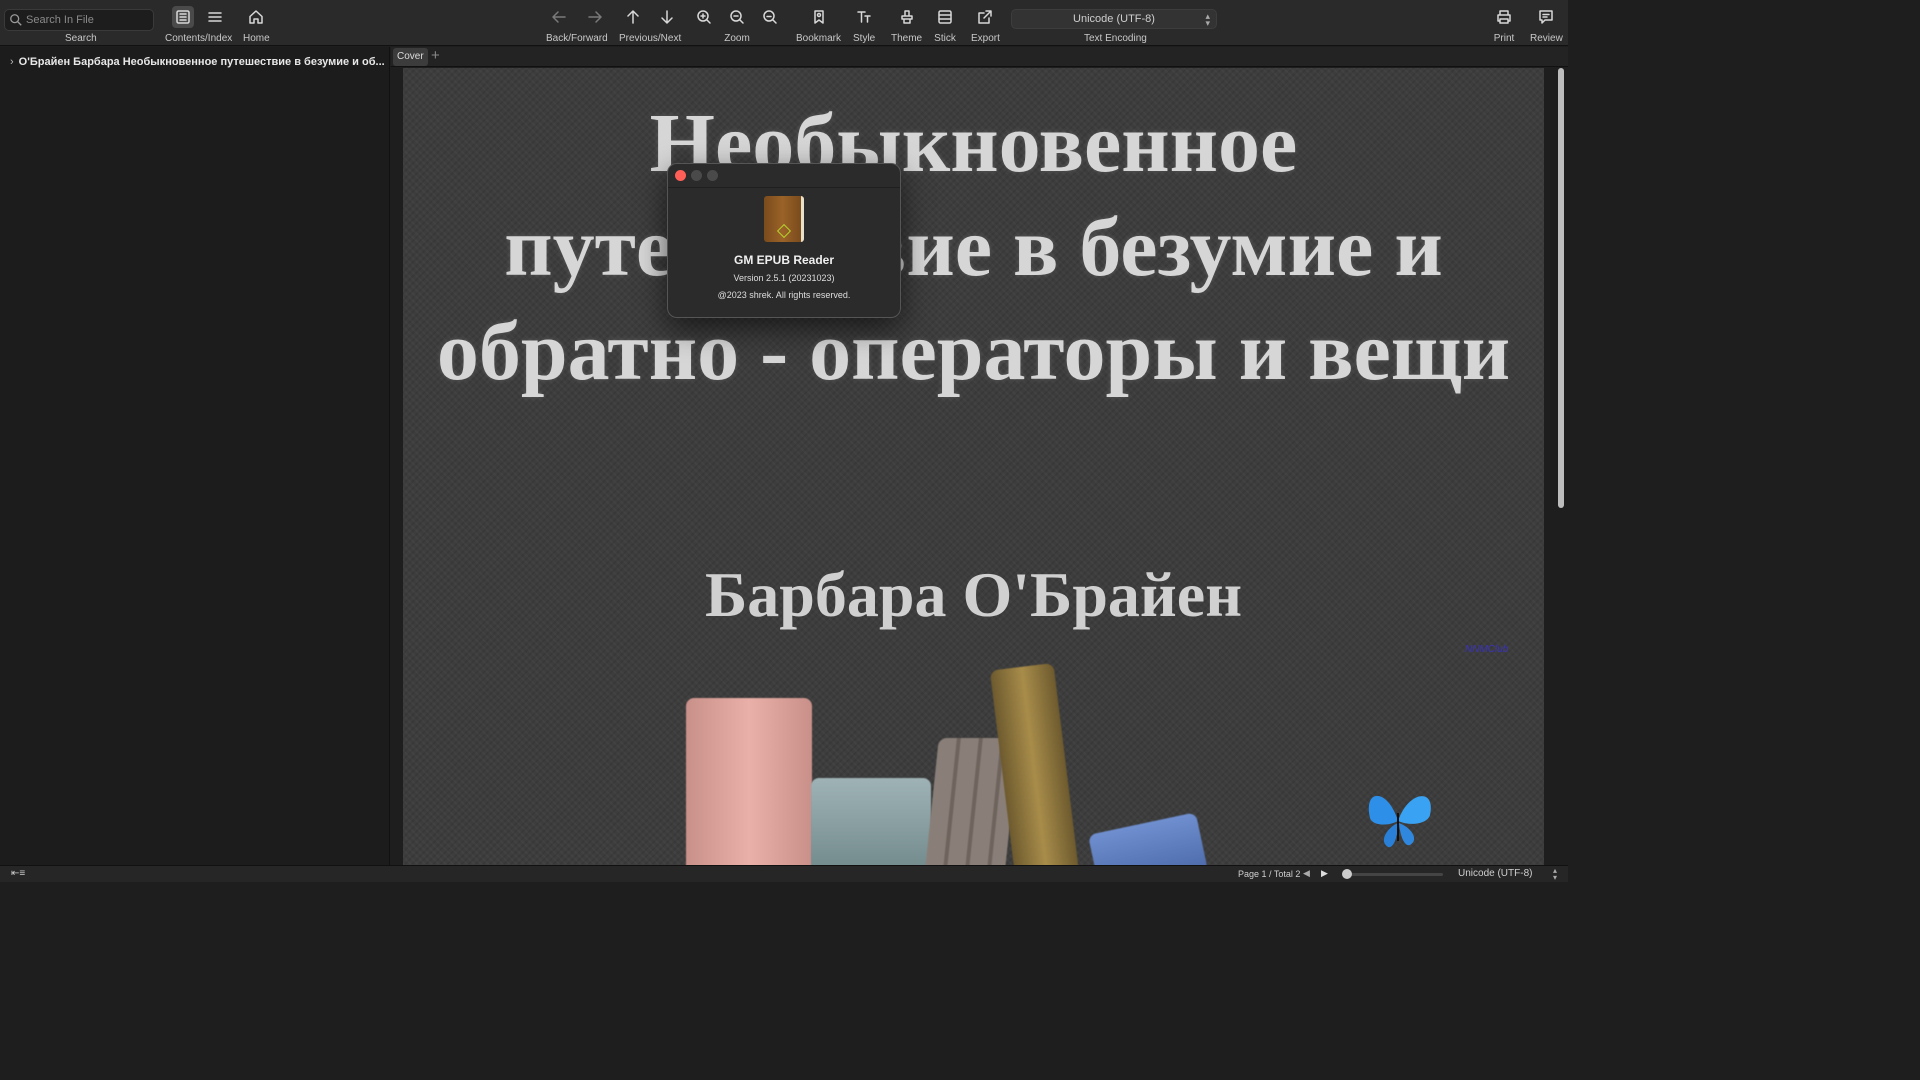  I want to click on zoom-reset-button, so click(770, 17).